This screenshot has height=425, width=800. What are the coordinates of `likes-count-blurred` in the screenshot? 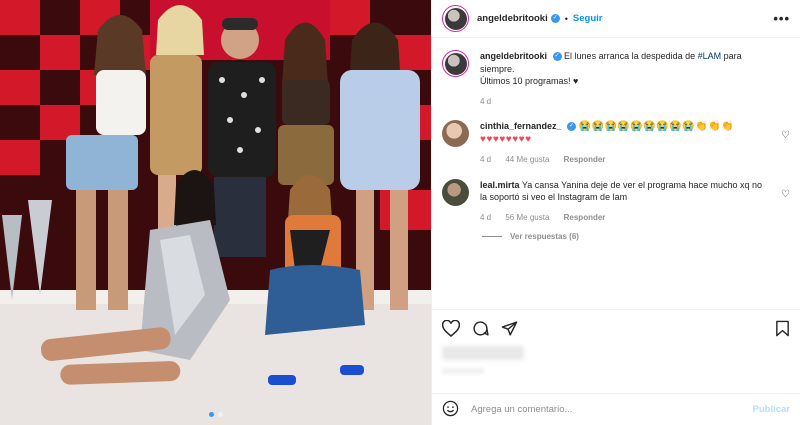 It's located at (483, 353).